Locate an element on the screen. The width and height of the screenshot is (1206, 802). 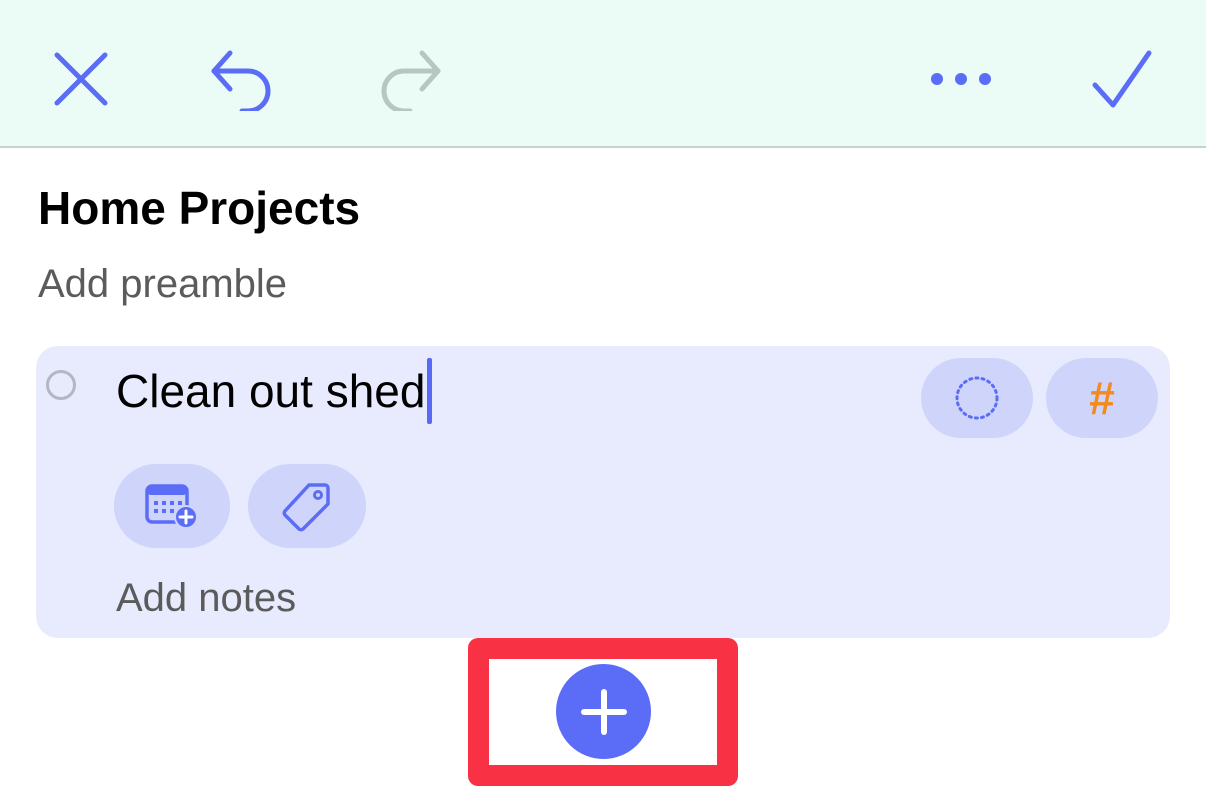
task-title-field: Clean out shed is located at coordinates (274, 391).